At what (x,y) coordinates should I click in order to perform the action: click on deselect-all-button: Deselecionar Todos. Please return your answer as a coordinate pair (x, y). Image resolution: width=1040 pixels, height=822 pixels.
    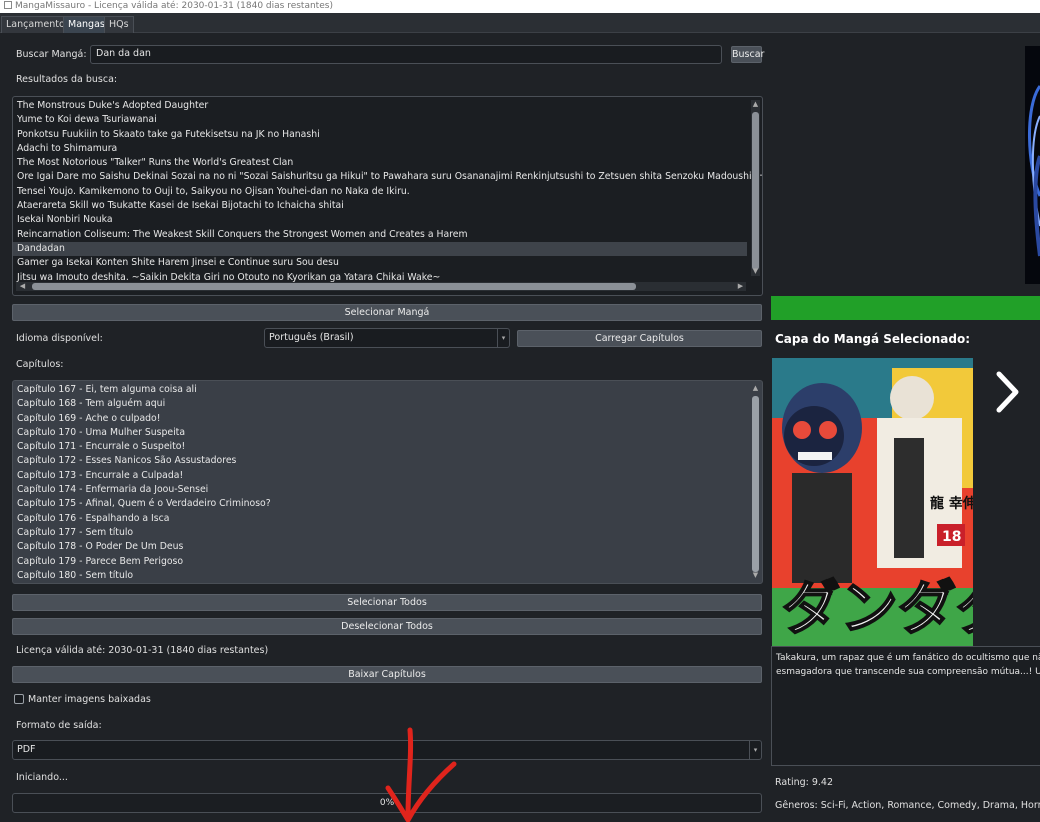
    Looking at the image, I should click on (387, 626).